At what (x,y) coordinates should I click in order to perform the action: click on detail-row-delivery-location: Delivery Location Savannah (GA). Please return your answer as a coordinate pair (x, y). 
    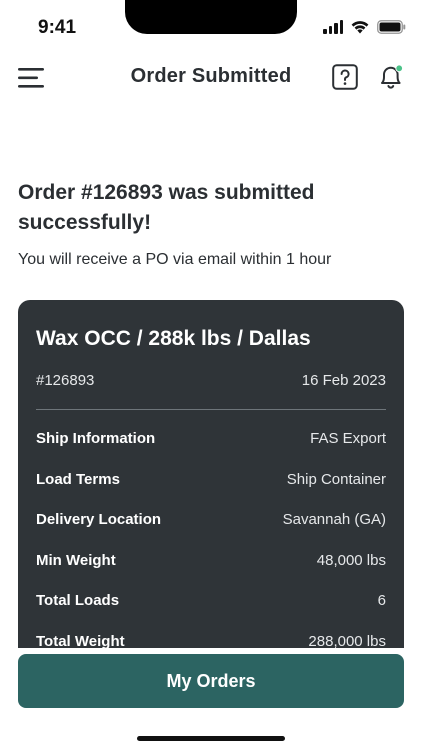
    Looking at the image, I should click on (211, 531).